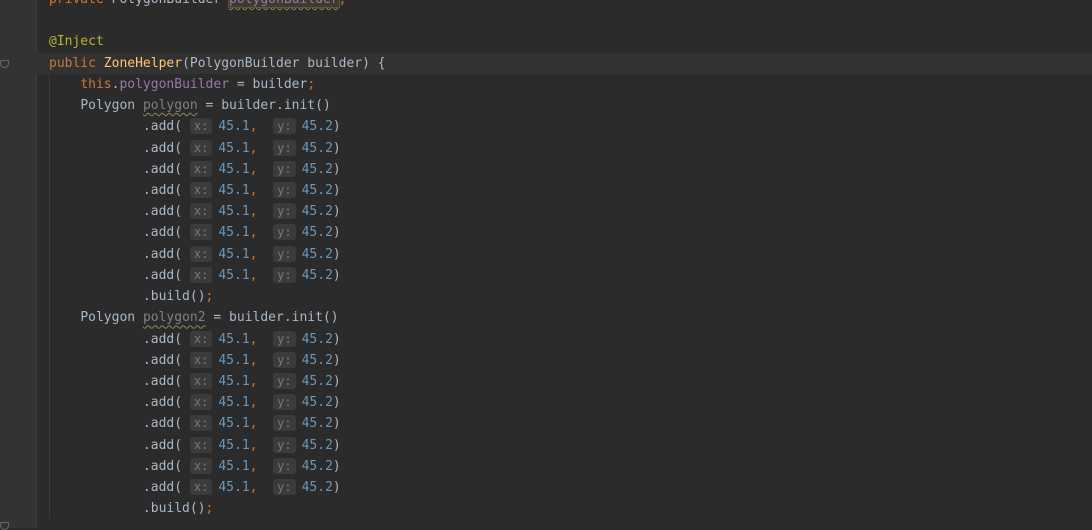 The image size is (1092, 530). I want to click on field-ref: polygonBuilder, so click(174, 84).